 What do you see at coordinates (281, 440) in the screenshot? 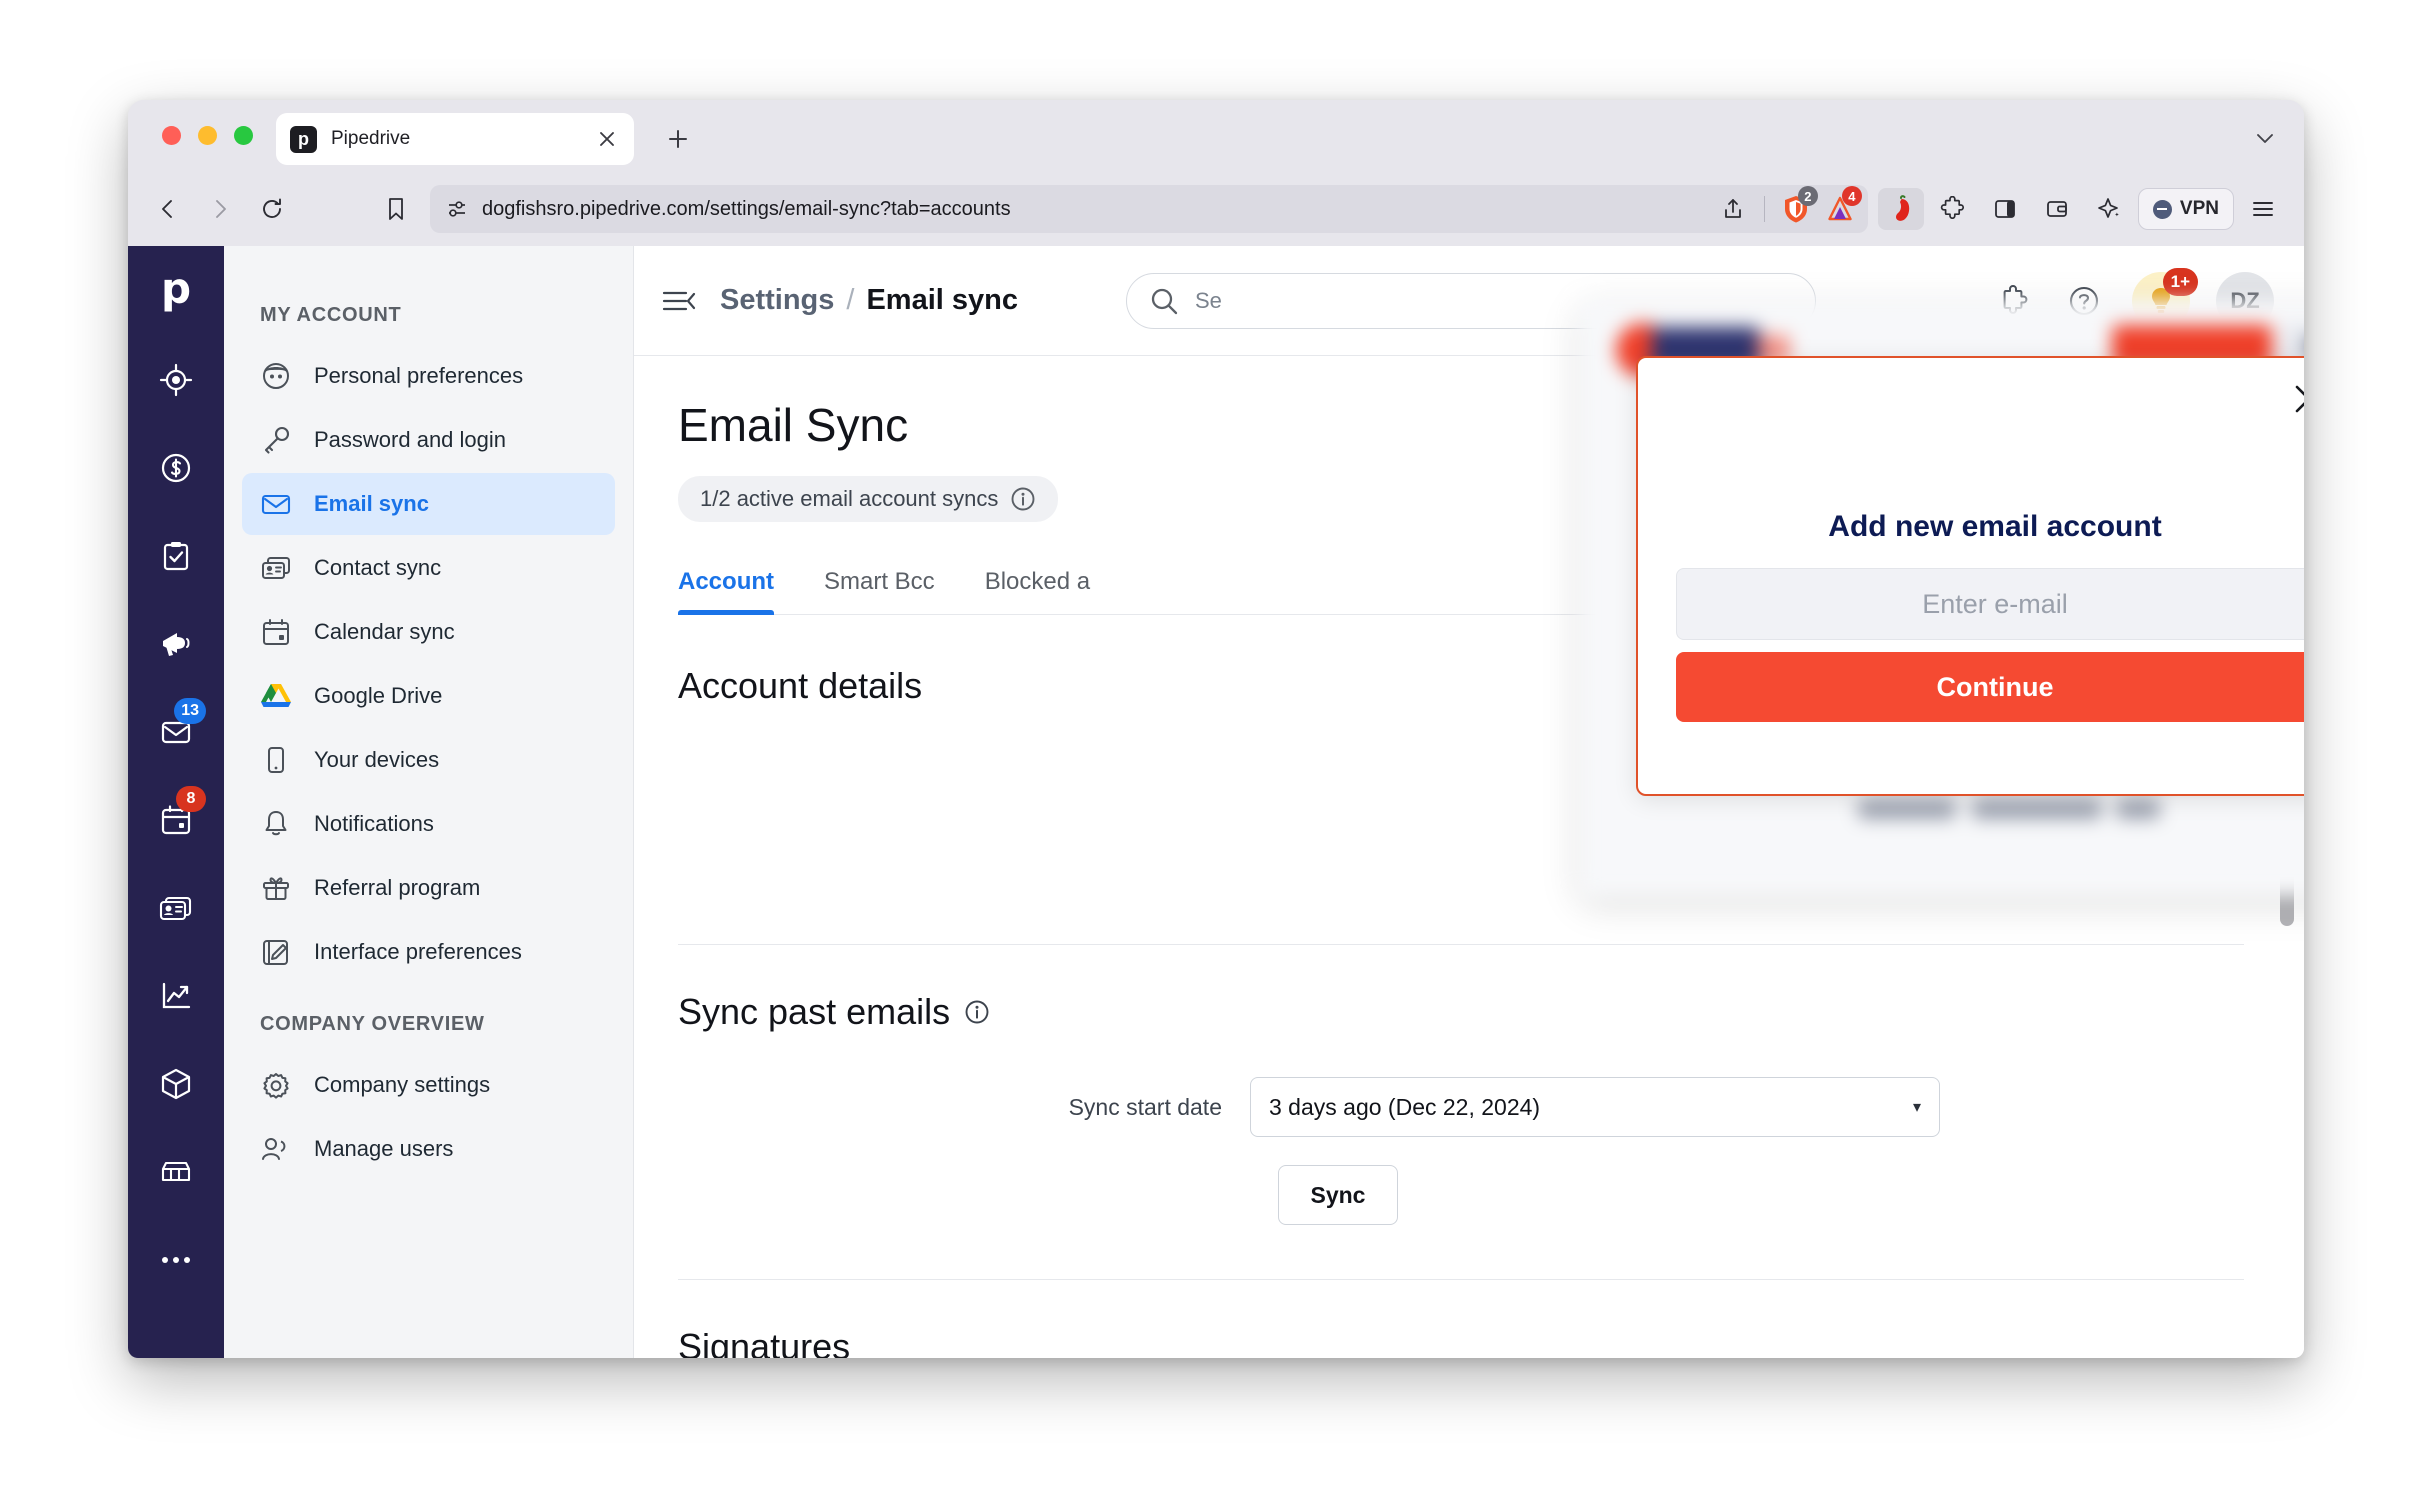
I see `key-icon` at bounding box center [281, 440].